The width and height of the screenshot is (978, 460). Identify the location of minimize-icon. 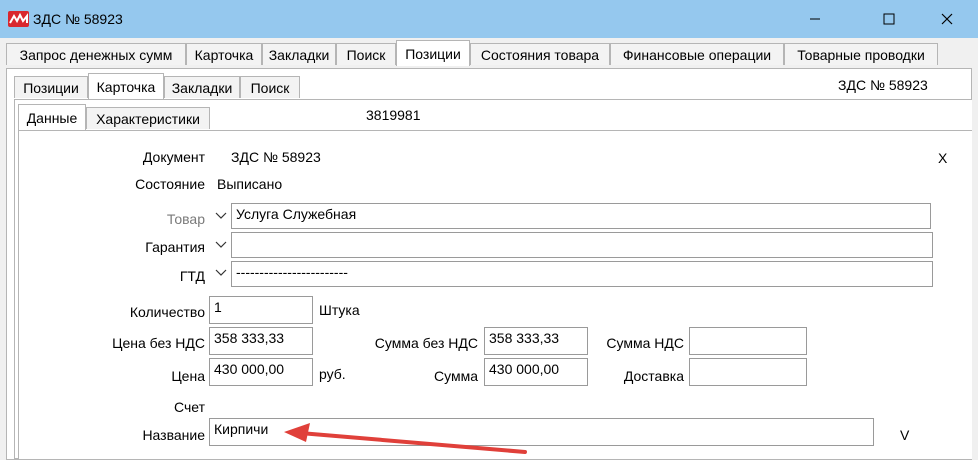
(815, 19).